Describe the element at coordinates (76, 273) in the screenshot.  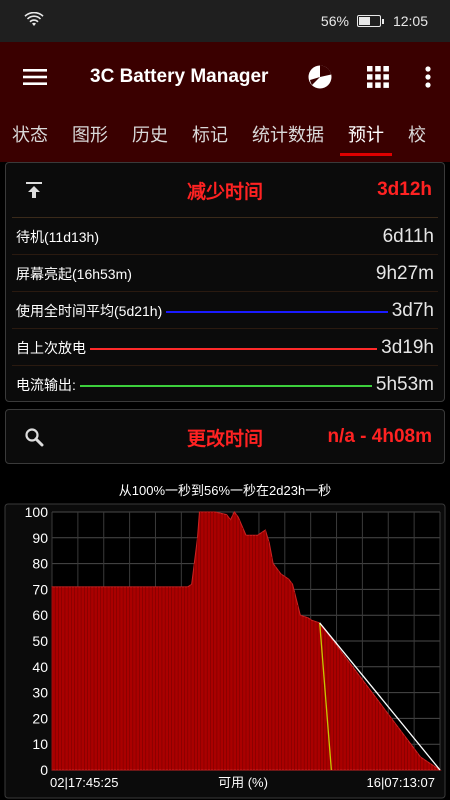
I see `row-label: 屏幕亮起(16h53m)` at that location.